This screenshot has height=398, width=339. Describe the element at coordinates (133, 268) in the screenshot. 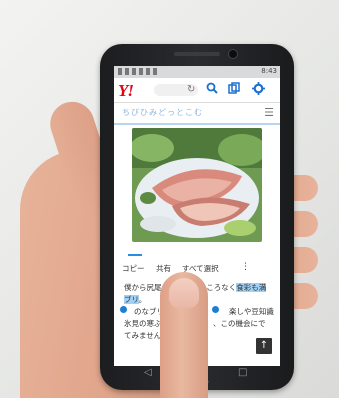

I see `copy-button: コピー` at that location.